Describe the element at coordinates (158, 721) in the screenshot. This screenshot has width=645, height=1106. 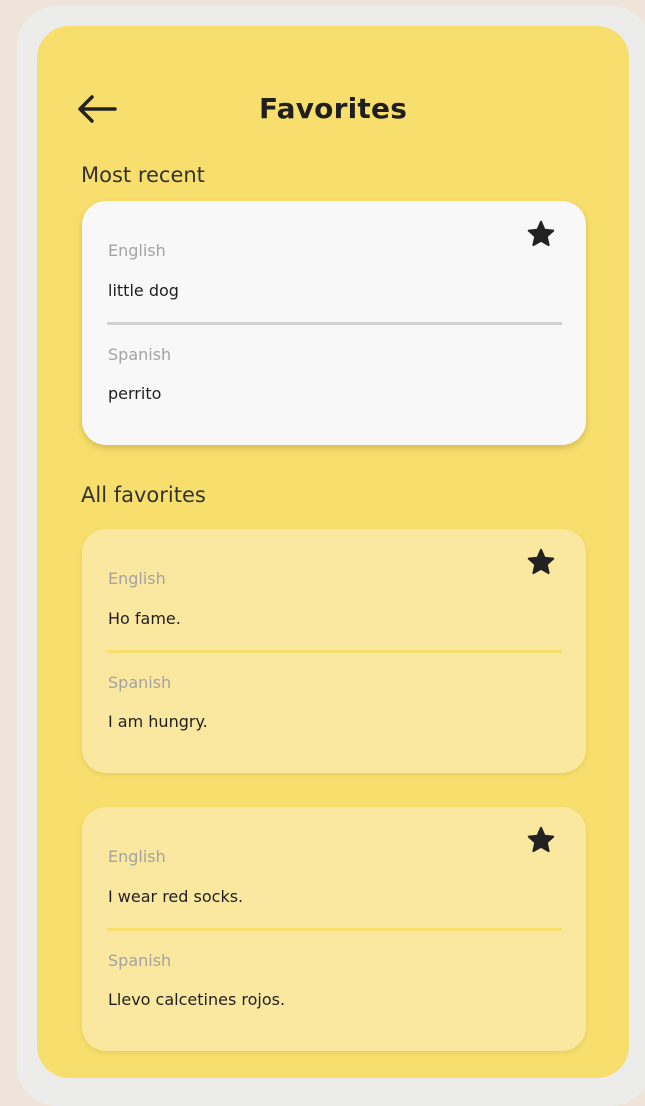
I see `target-phrase-text: I am hungry.` at that location.